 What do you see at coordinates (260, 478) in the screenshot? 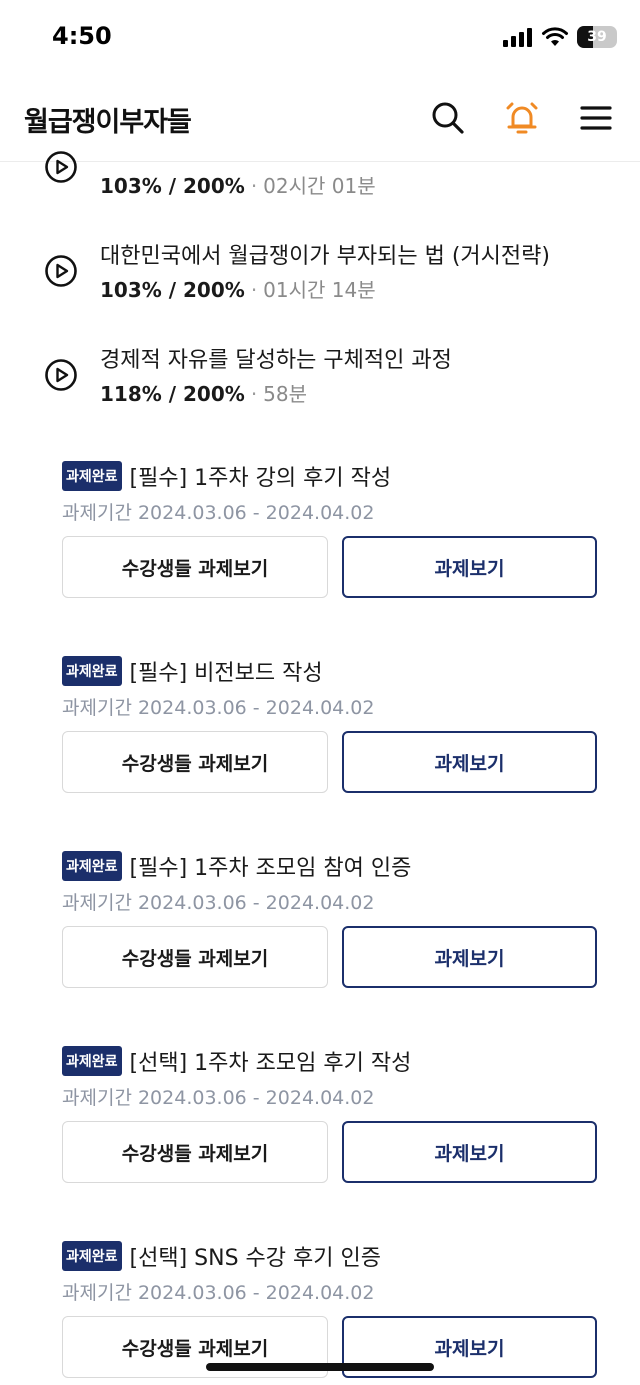
I see `assignment-title: [필수] 1주차 강의 후기 작성` at bounding box center [260, 478].